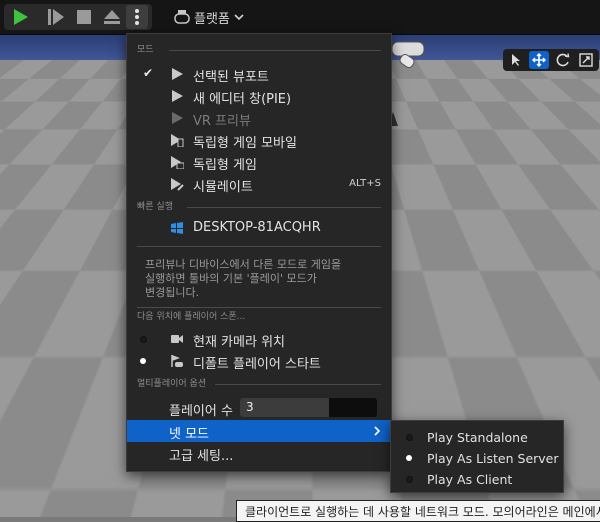 This screenshot has height=522, width=600. Describe the element at coordinates (193, 495) in the screenshot. I see `player-start-actor-icon` at that location.